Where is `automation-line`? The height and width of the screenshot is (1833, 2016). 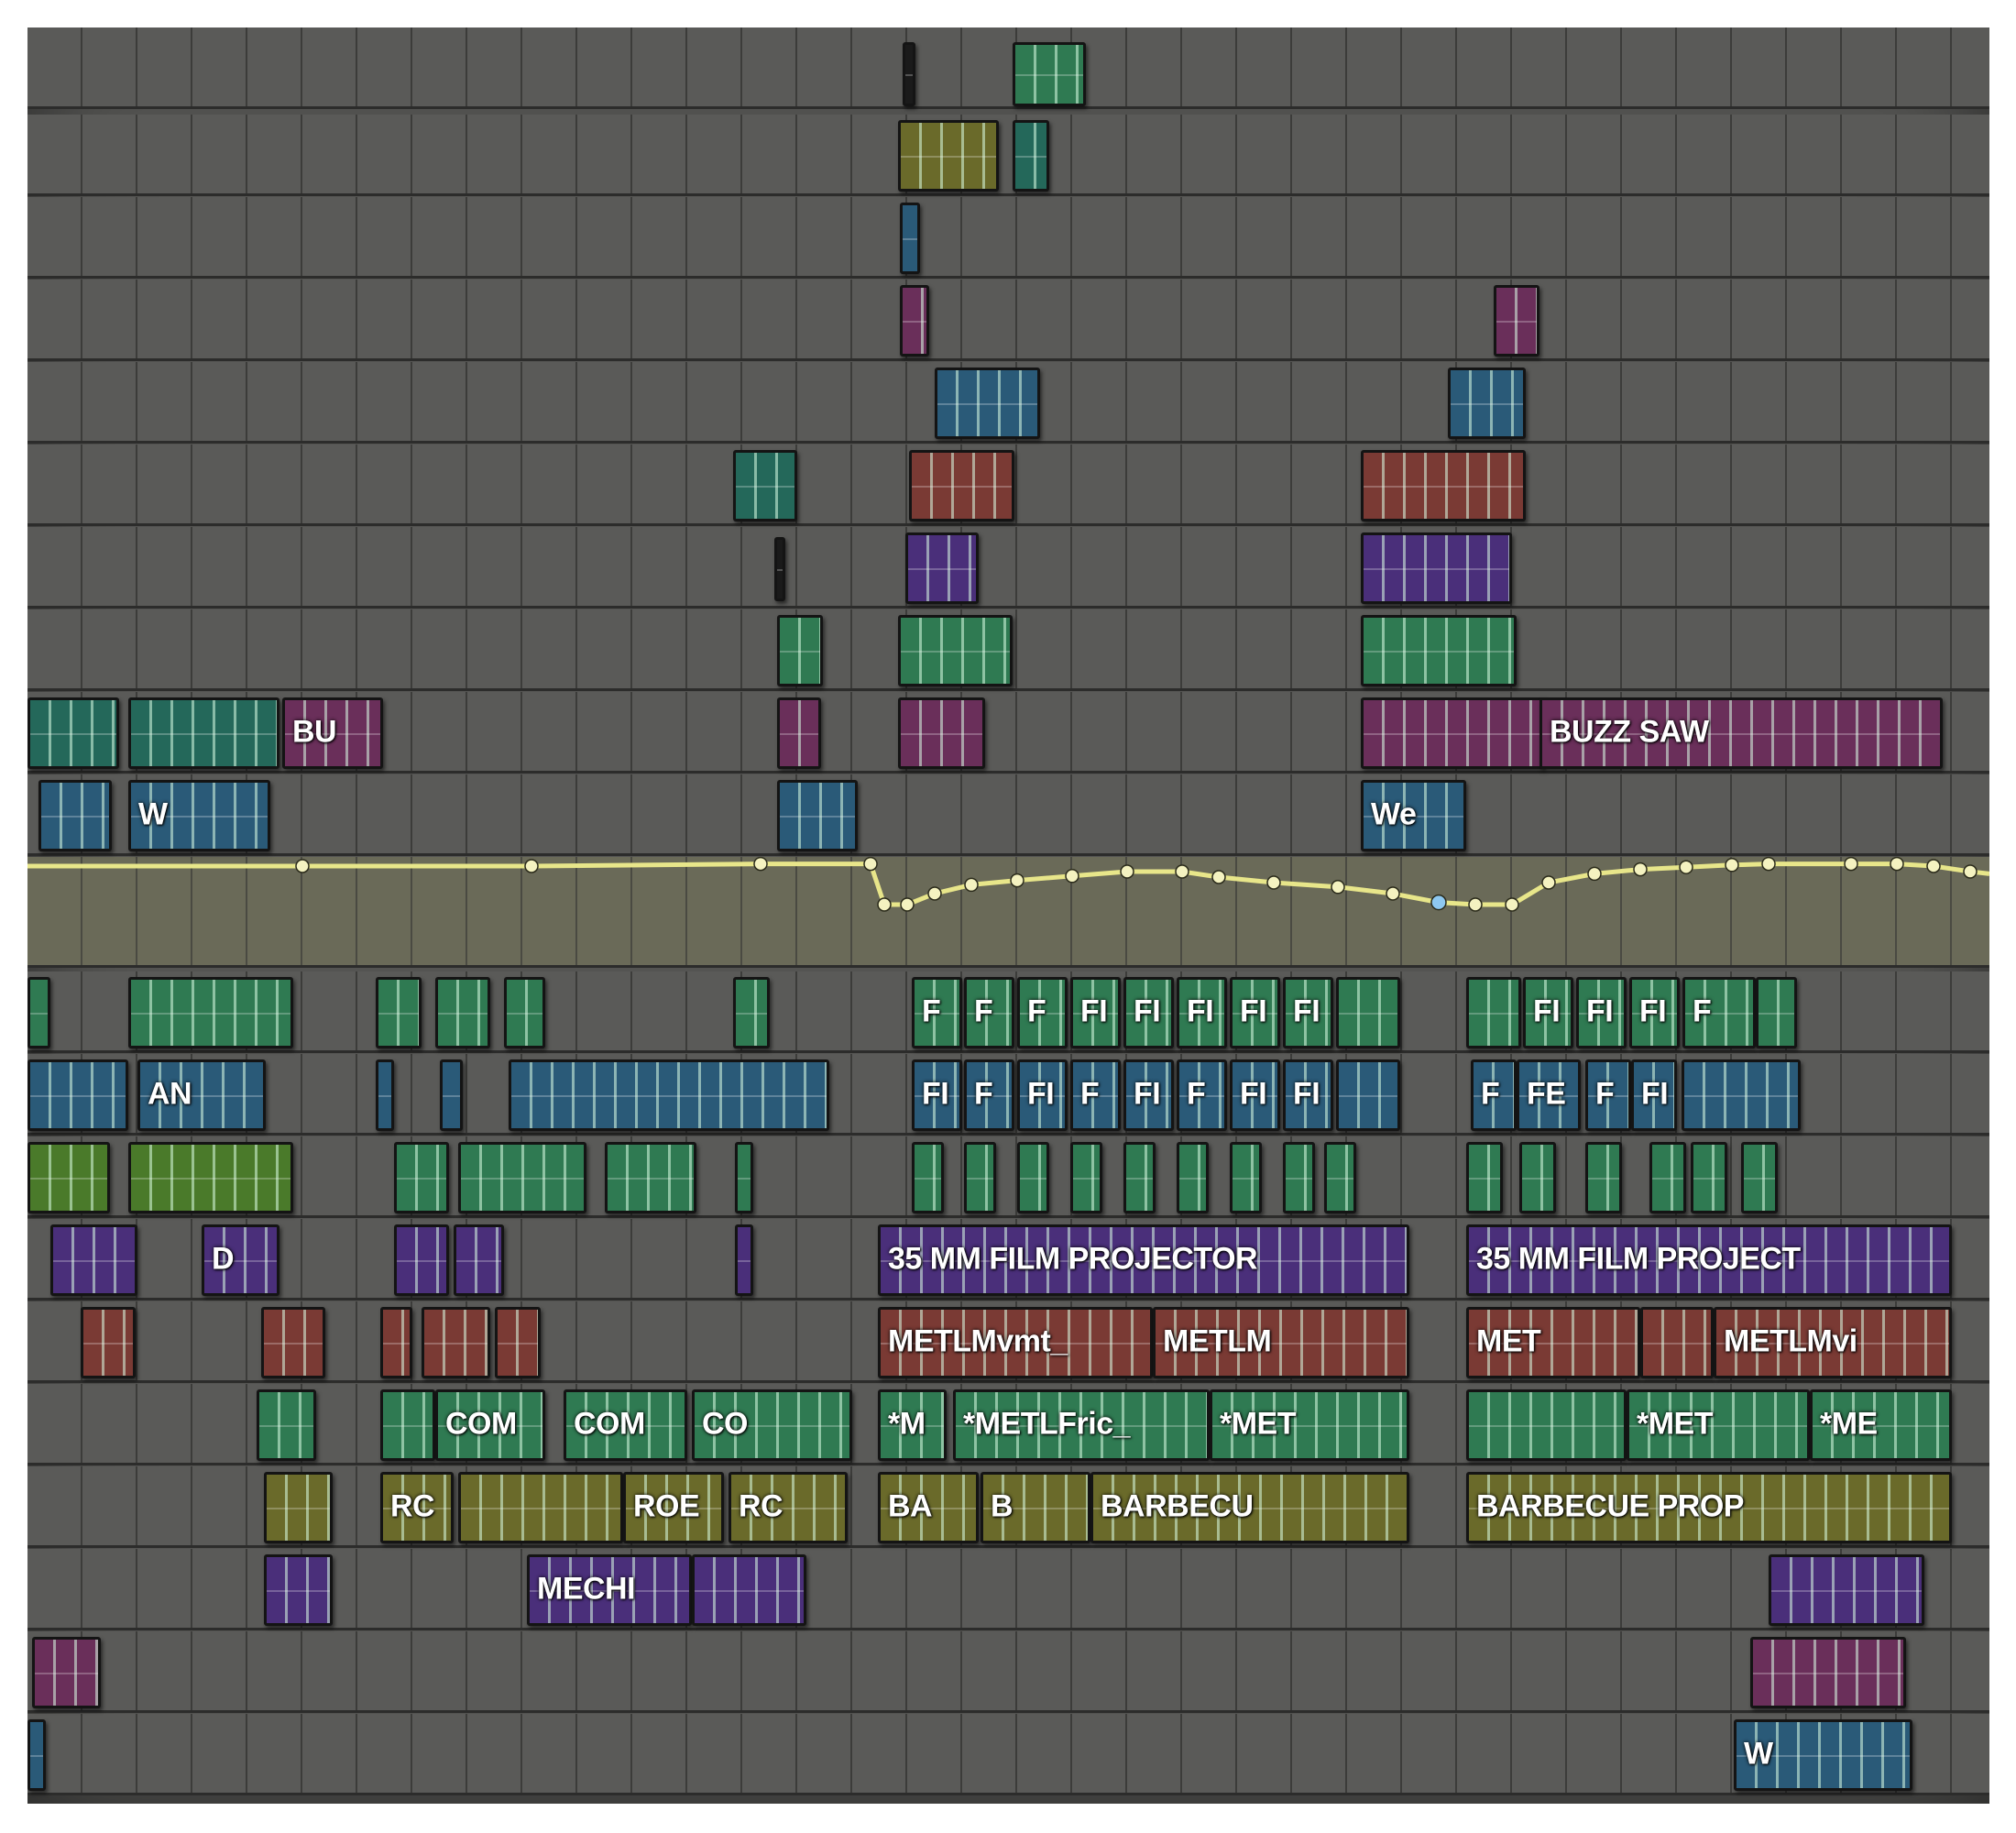
automation-line is located at coordinates (1008, 884).